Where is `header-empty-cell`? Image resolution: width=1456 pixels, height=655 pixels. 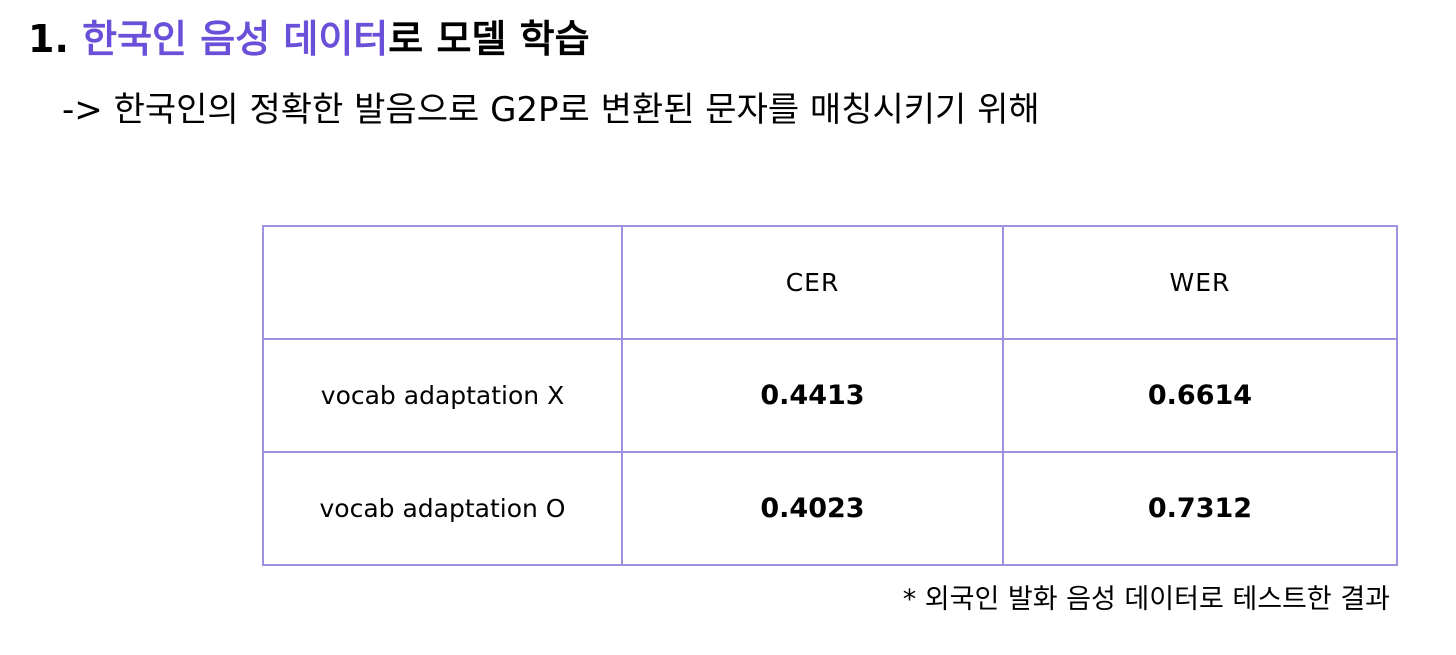 header-empty-cell is located at coordinates (442, 282).